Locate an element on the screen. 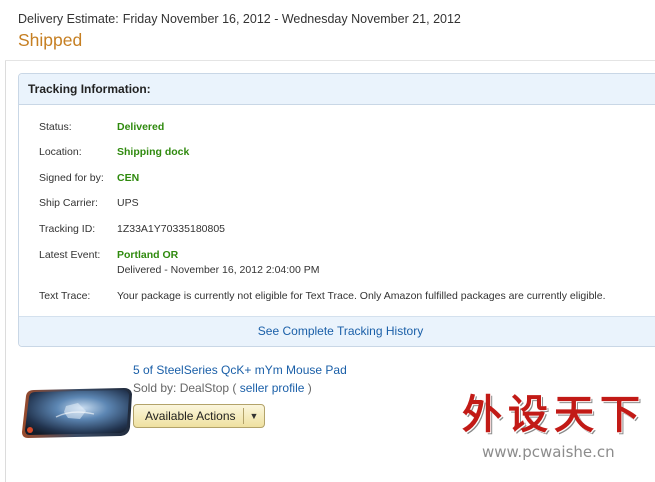 The width and height of the screenshot is (655, 482). text-trace-label: Text Trace: is located at coordinates (65, 296).